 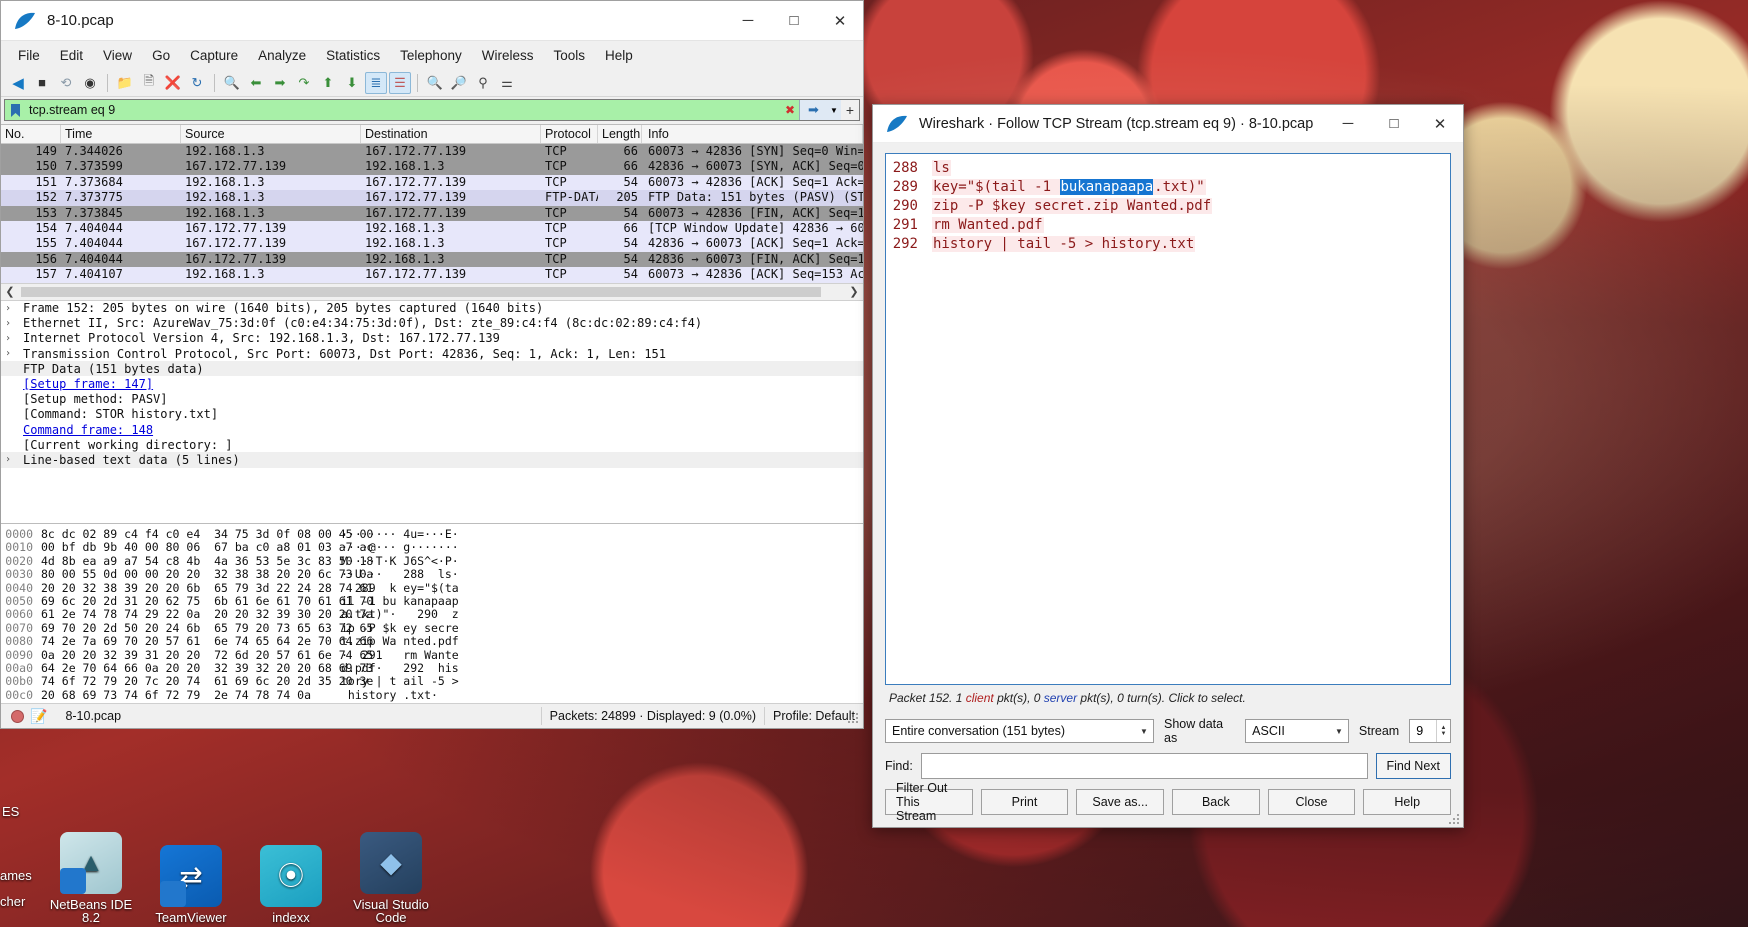 I want to click on detail-tree-row: [Setup frame: 147], so click(x=432, y=383).